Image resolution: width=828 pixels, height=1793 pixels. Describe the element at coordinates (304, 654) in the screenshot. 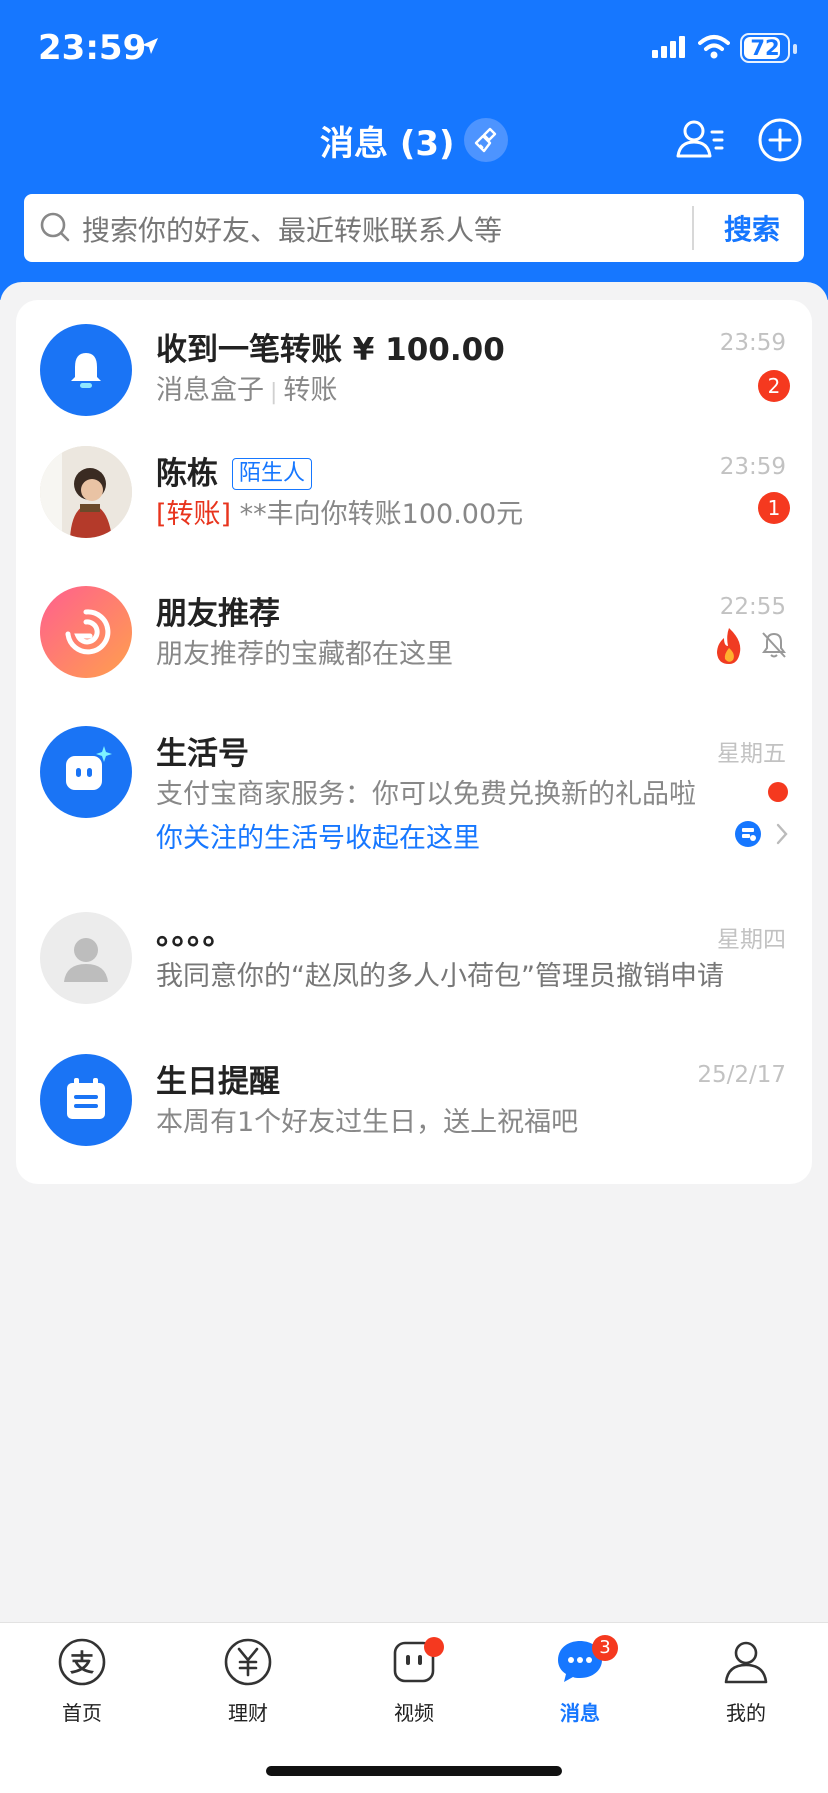

I see `message-preview: 朋友推荐的宝藏都在这里` at that location.